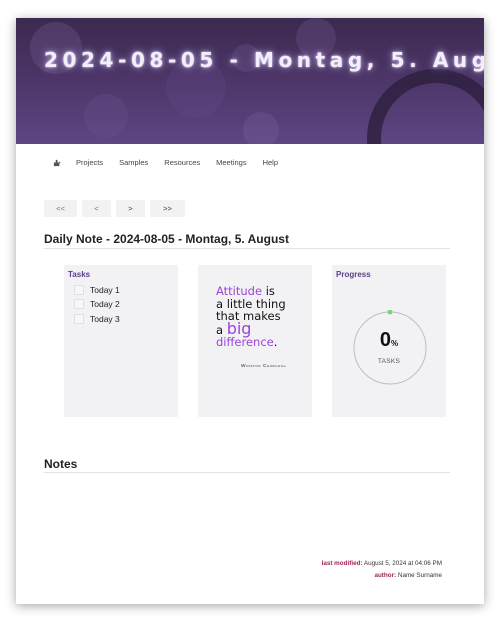 Image resolution: width=500 pixels, height=631 pixels. I want to click on progress-value: 0, so click(385, 340).